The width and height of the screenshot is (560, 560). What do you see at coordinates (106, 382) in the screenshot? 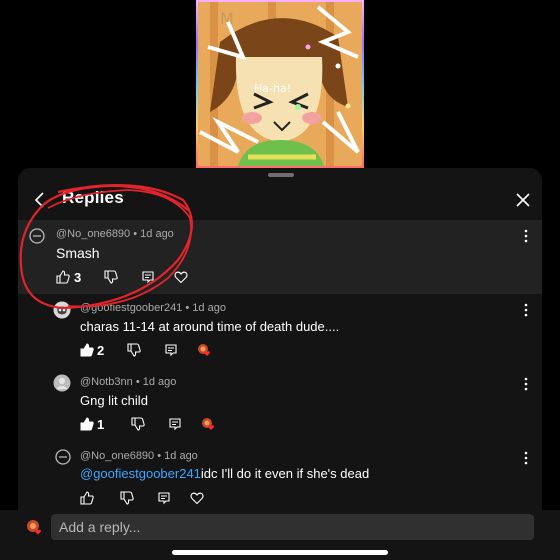
I see `comment-author: @Notb3nn` at bounding box center [106, 382].